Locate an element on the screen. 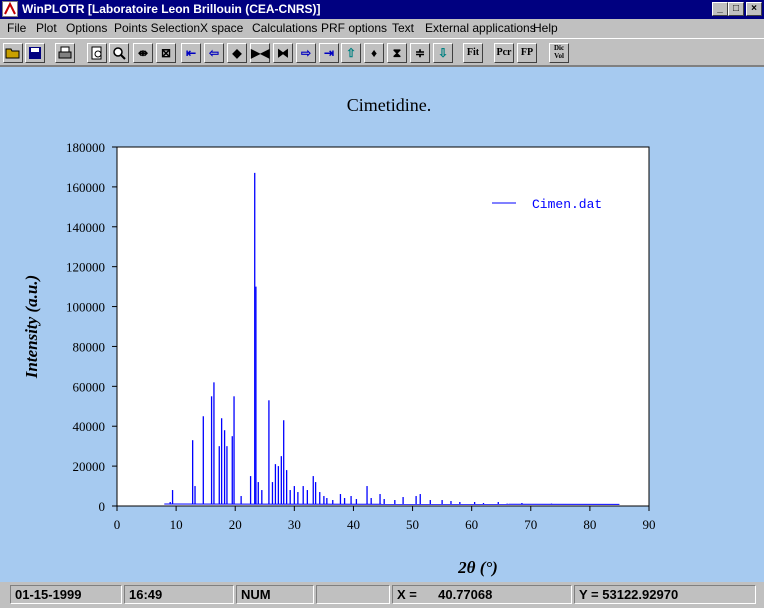 This screenshot has height=608, width=764. zoom-button is located at coordinates (119, 53).